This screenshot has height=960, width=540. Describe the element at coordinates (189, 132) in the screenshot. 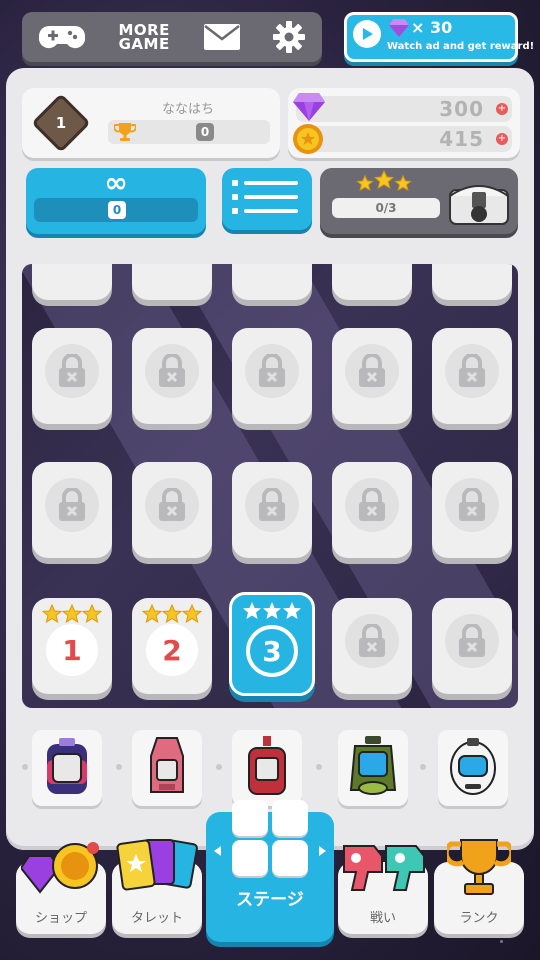

I see `trophy-bar: 0` at that location.